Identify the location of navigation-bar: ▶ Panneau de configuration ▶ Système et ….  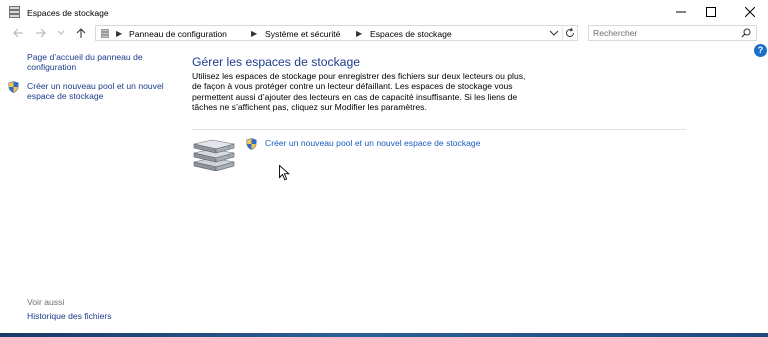
(384, 33).